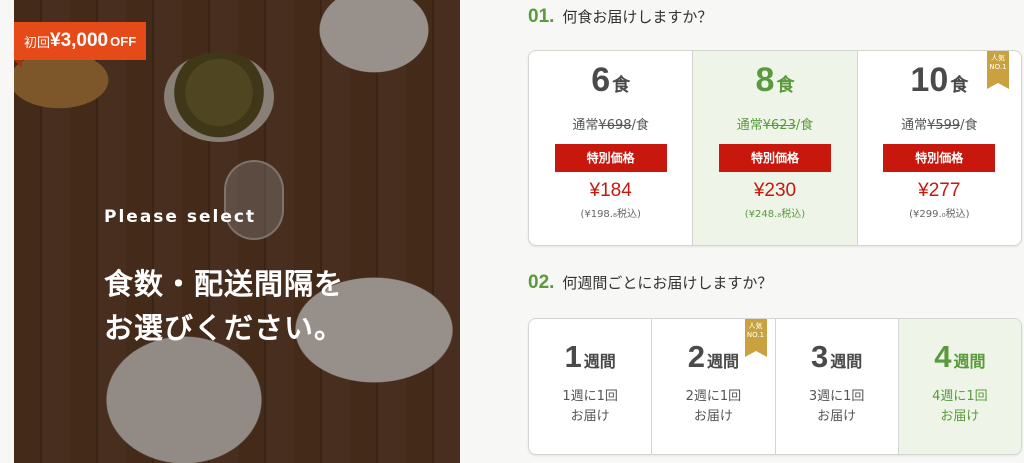 This screenshot has width=1024, height=463. What do you see at coordinates (591, 386) in the screenshot?
I see `interval-option-1-week: 1 週間 1週に1回お届け` at bounding box center [591, 386].